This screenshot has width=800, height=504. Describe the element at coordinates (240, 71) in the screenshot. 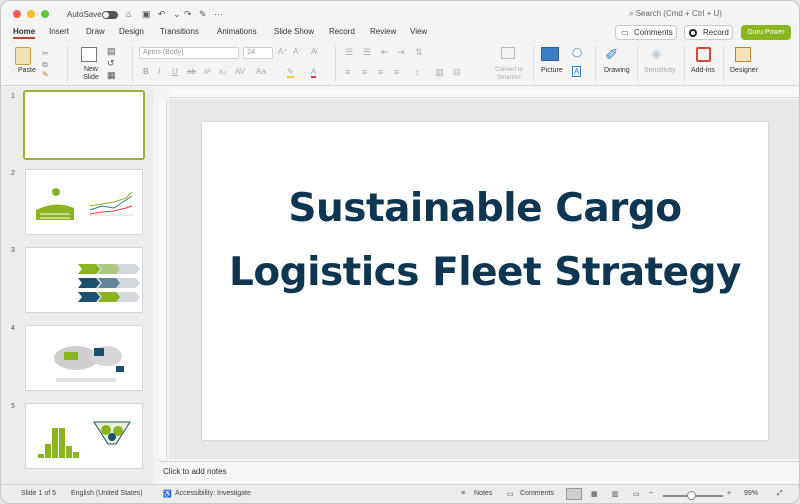

I see `char-spacing-icon: AV` at that location.